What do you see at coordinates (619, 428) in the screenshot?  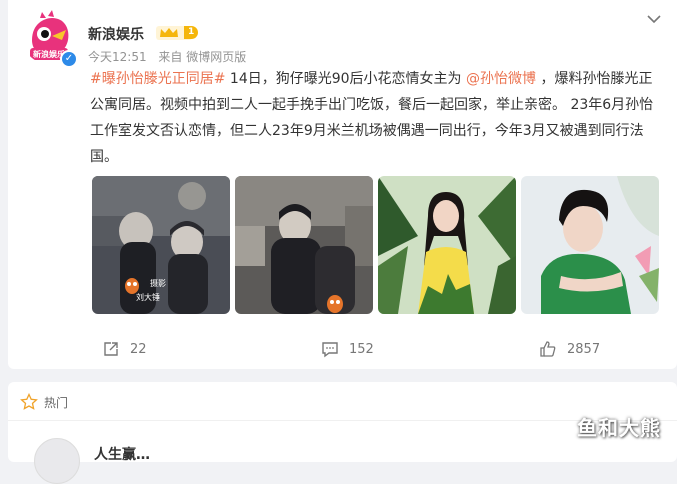 I see `watermark: 鱼和大熊` at bounding box center [619, 428].